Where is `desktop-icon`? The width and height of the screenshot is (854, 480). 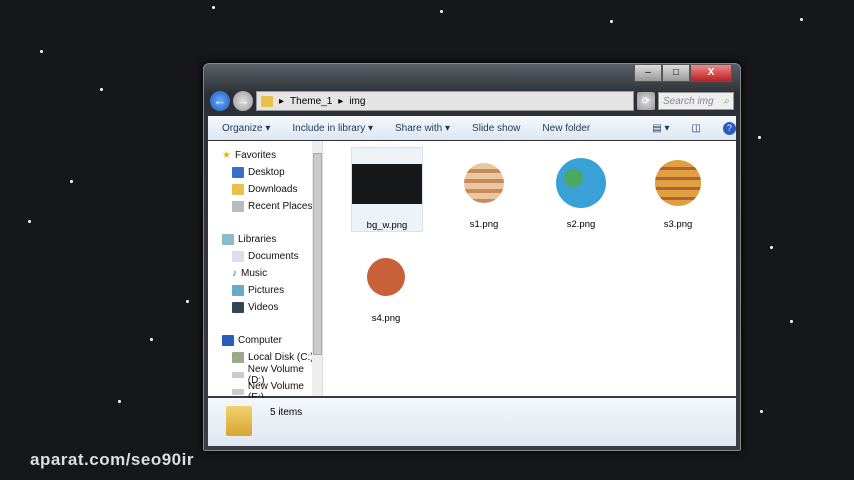 desktop-icon is located at coordinates (238, 172).